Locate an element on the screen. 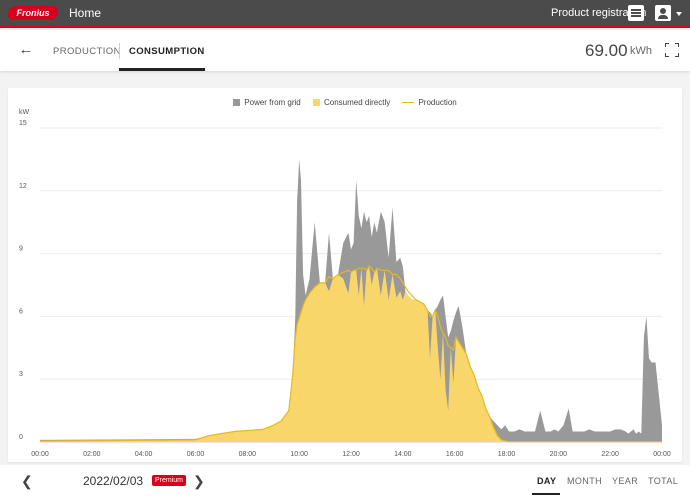  range-tab-total: TOTAL is located at coordinates (663, 481).